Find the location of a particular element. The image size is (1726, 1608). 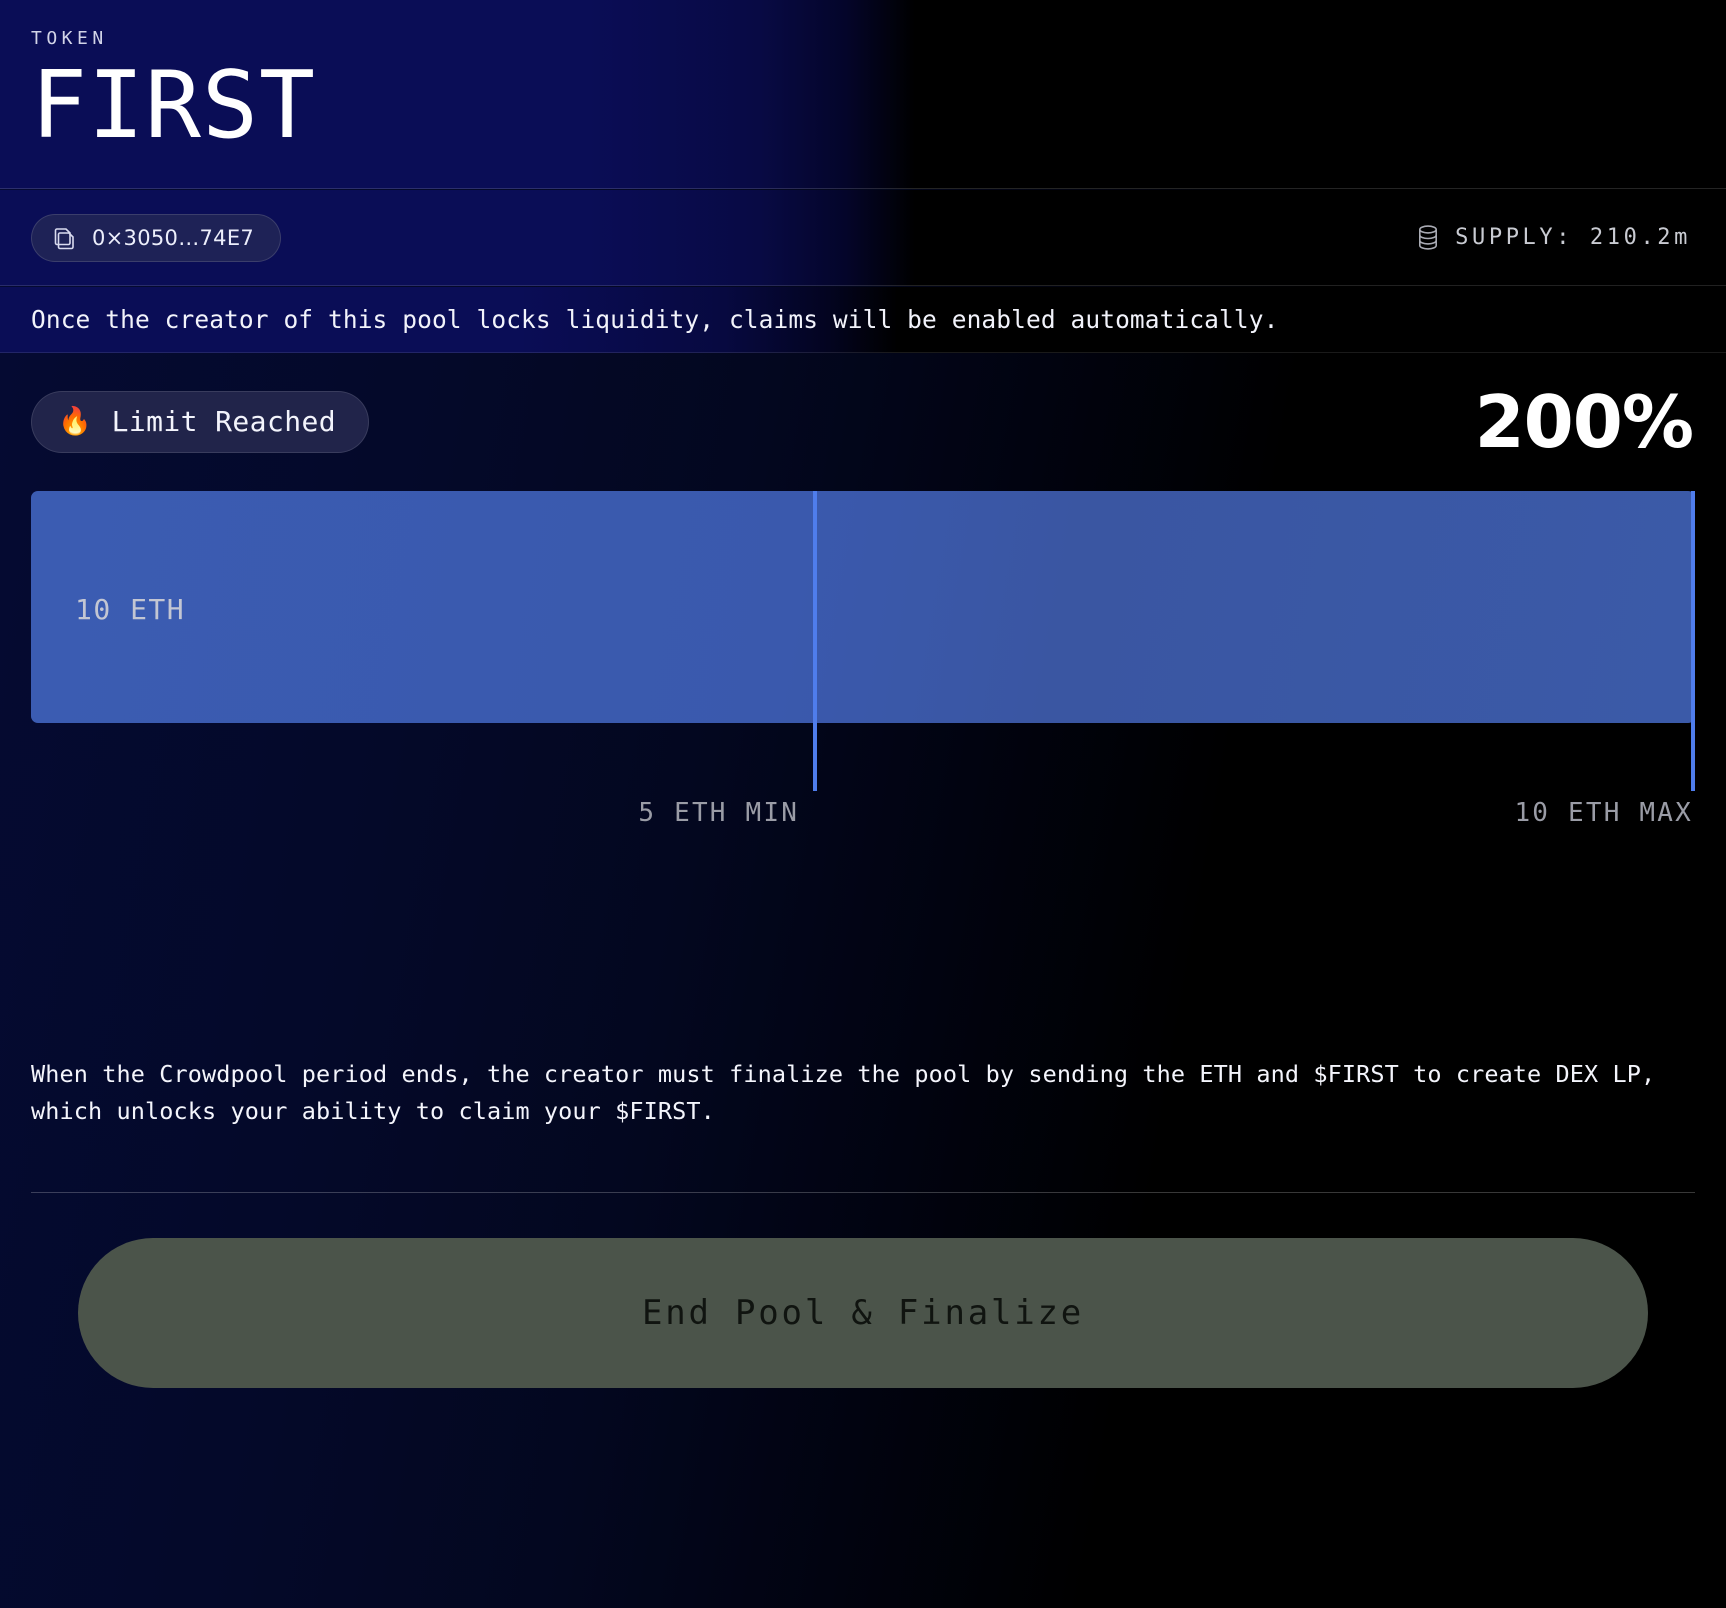

copy-icon is located at coordinates (65, 238).